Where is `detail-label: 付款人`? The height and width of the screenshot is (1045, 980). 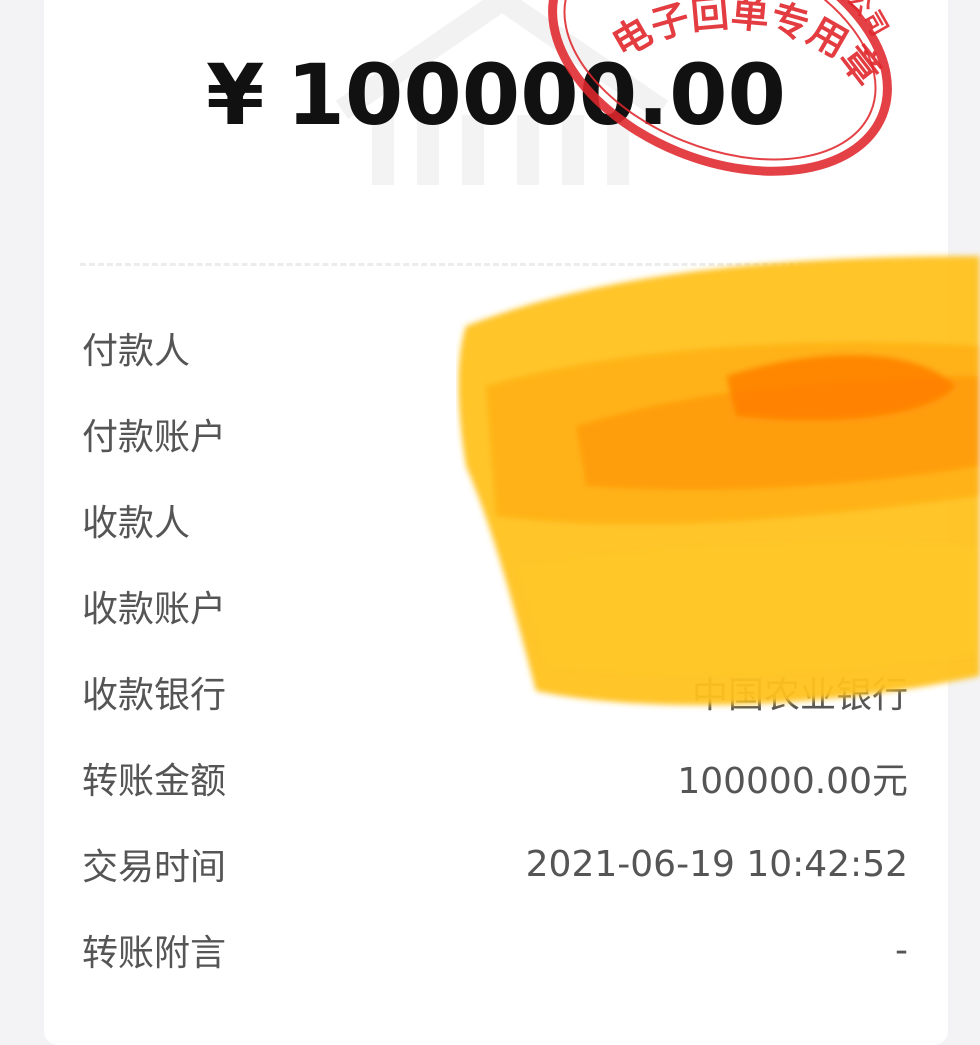
detail-label: 付款人 is located at coordinates (136, 351).